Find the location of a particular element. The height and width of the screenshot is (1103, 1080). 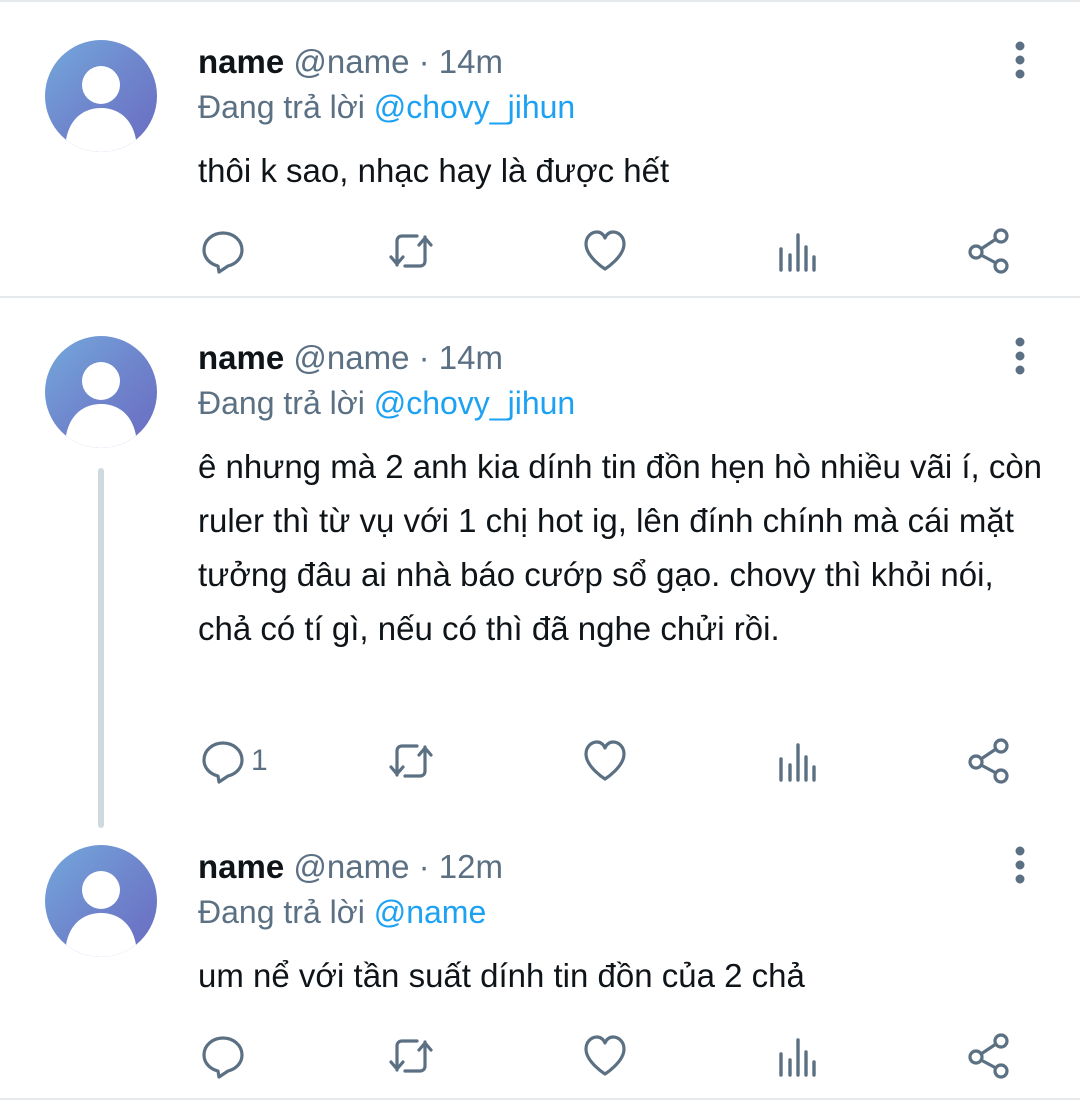

replying-to: Đang trả lời @name is located at coordinates (342, 912).